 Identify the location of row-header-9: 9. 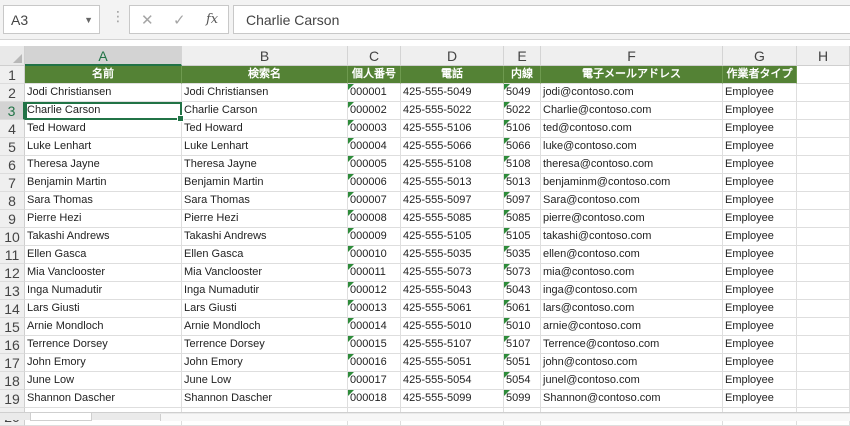
(12, 219).